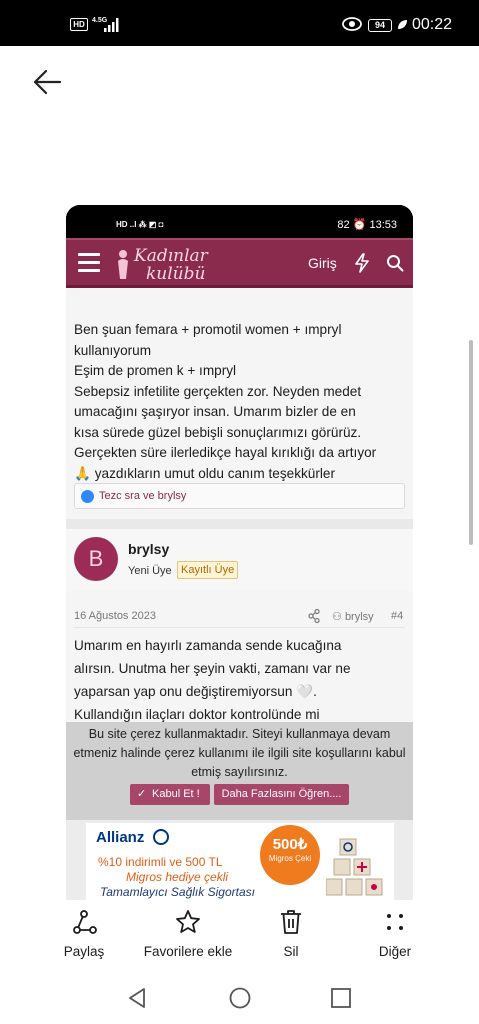 Image resolution: width=479 pixels, height=1024 pixels. What do you see at coordinates (402, 24) in the screenshot?
I see `leaf-icon` at bounding box center [402, 24].